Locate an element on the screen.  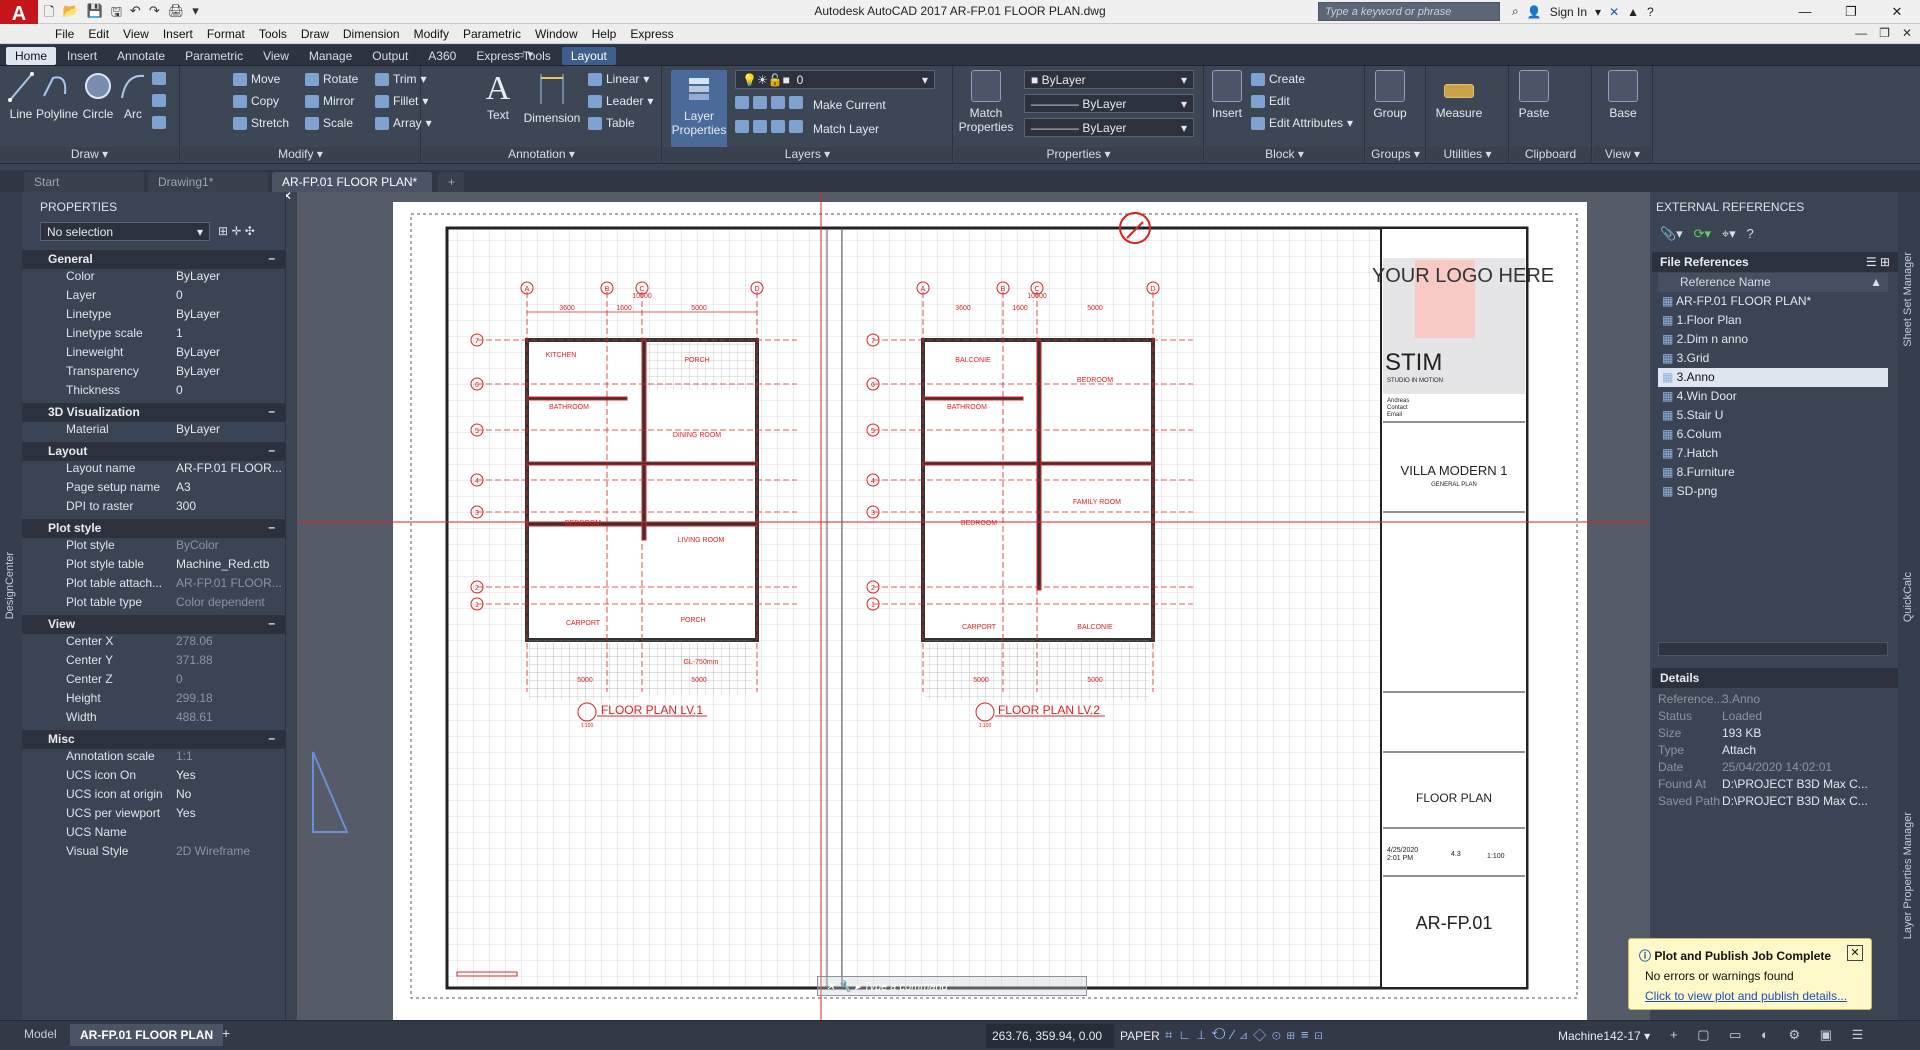
groups-panel-title: Groups ▾ is located at coordinates (1395, 155).